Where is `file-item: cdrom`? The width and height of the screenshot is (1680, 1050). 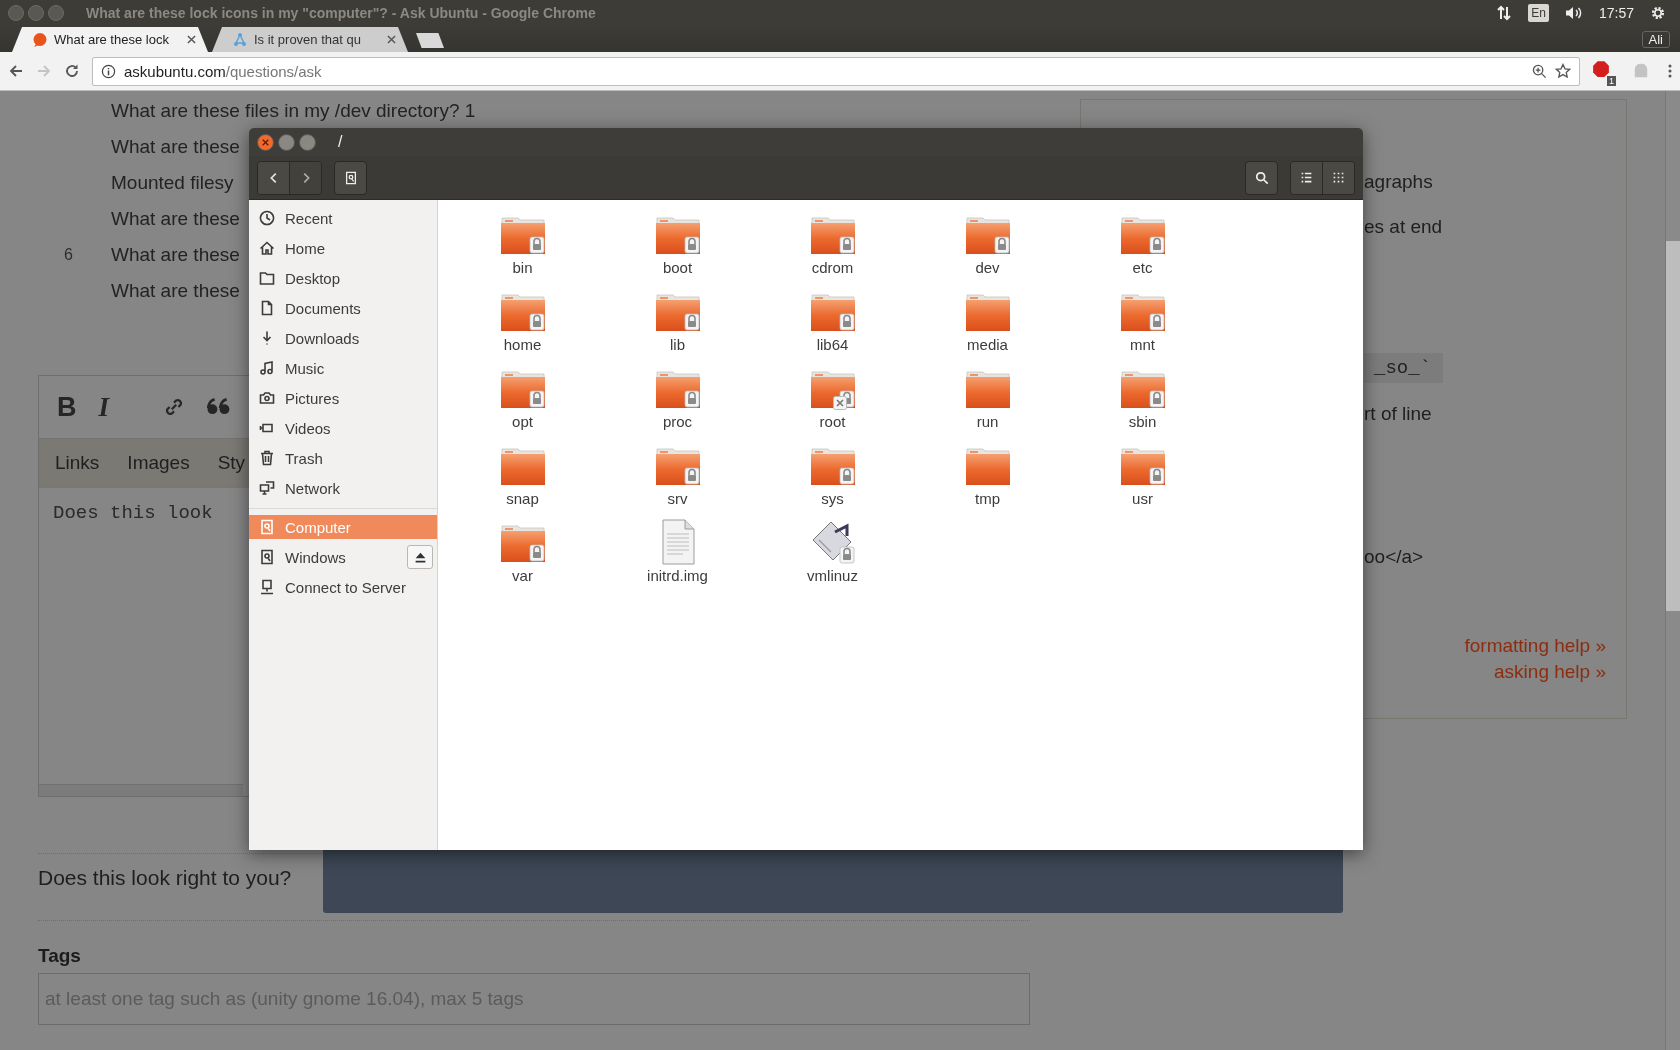
file-item: cdrom is located at coordinates (832, 248).